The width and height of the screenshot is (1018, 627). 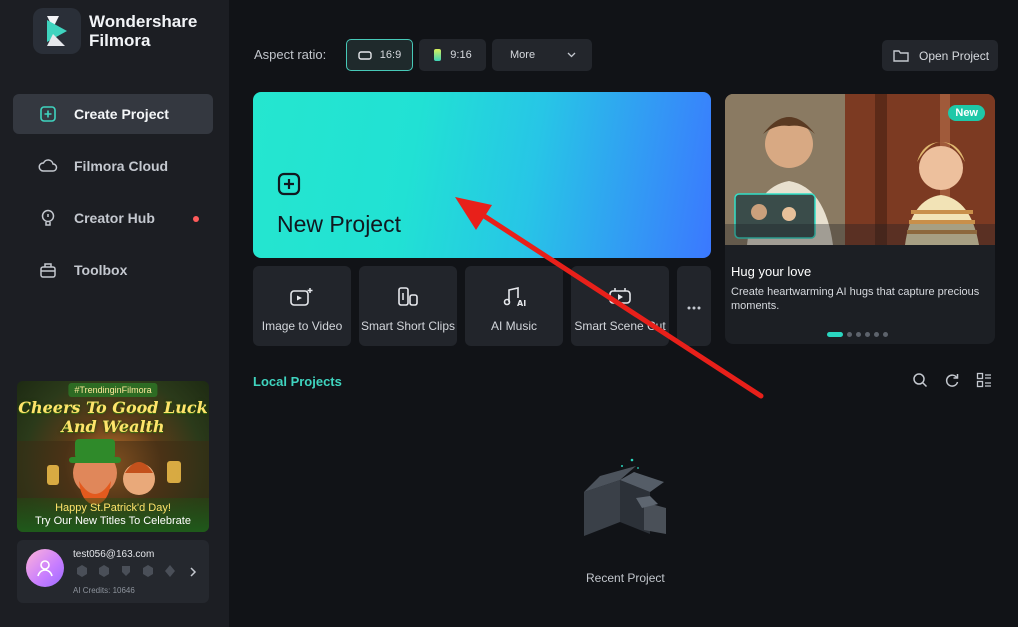 I want to click on feature-image: New, so click(x=860, y=169).